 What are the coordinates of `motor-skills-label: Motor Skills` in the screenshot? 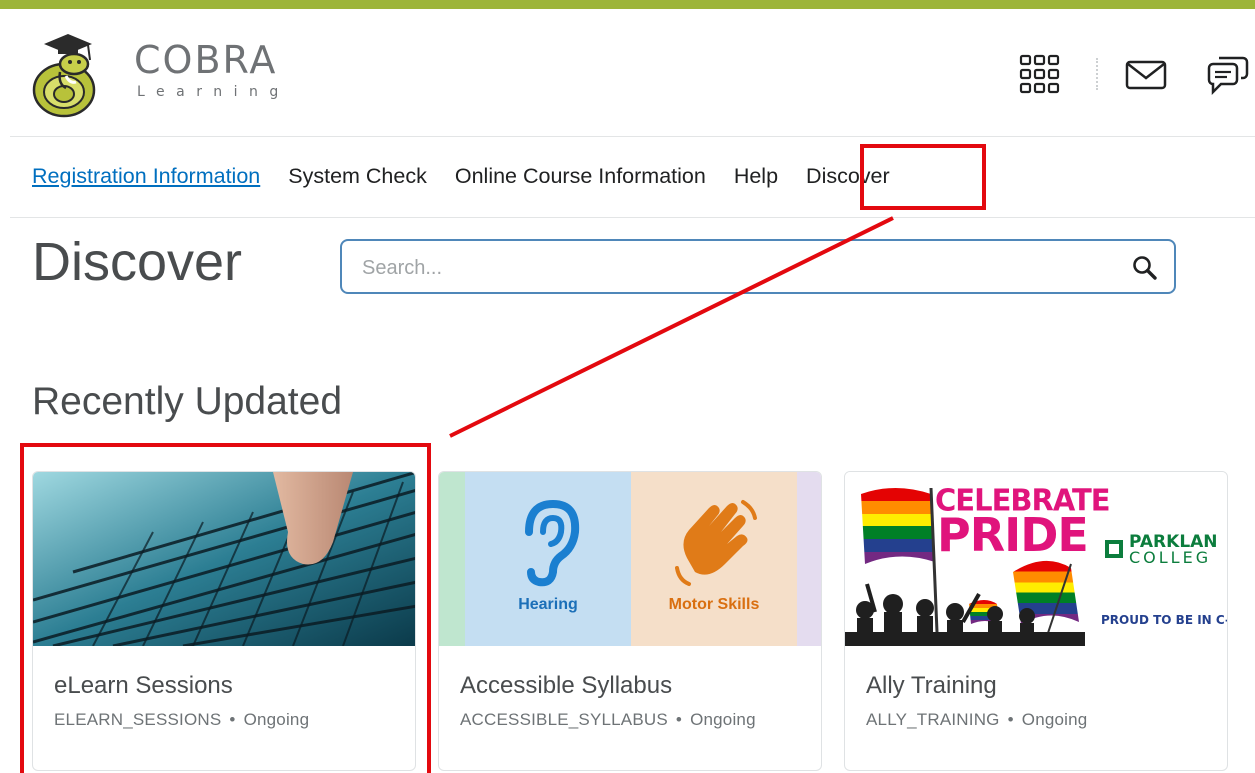 It's located at (714, 604).